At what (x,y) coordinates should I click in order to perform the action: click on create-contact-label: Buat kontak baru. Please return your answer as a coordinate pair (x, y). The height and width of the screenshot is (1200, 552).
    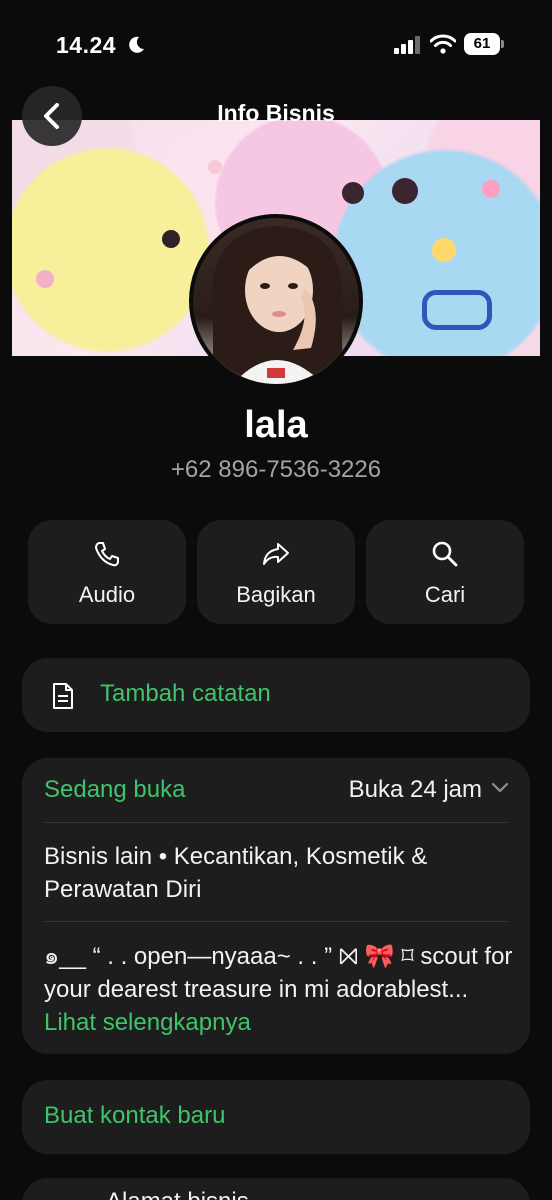
    Looking at the image, I should click on (135, 1115).